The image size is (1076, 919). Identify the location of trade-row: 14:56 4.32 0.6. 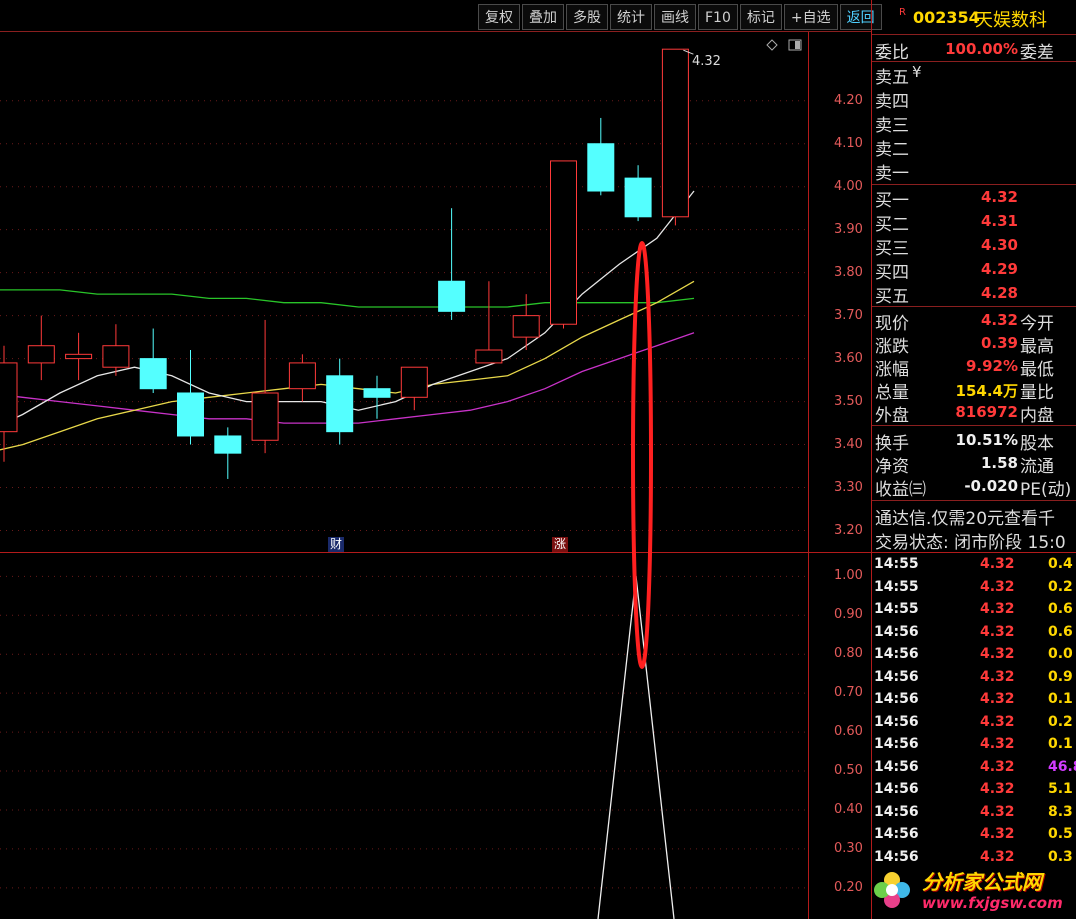
(974, 635).